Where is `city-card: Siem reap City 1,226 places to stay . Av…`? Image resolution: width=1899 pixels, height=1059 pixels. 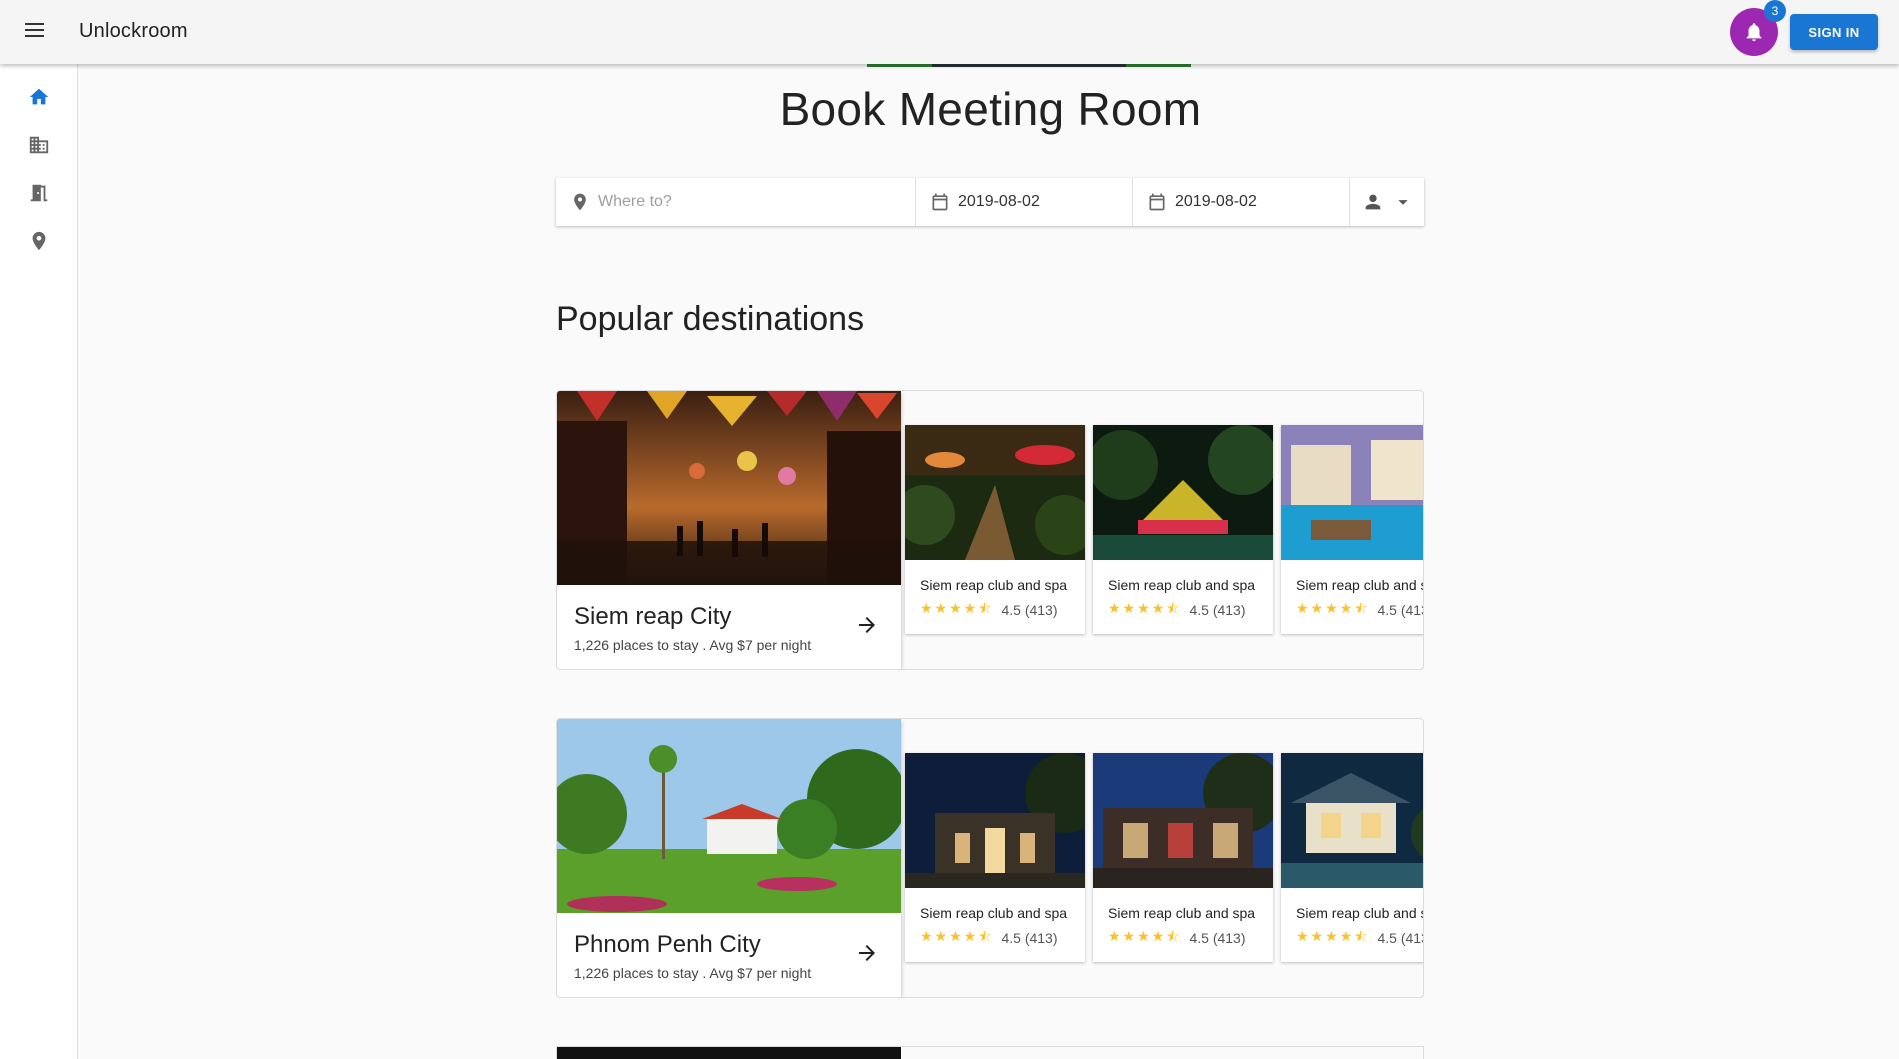
city-card: Siem reap City 1,226 places to stay . Av… is located at coordinates (729, 530).